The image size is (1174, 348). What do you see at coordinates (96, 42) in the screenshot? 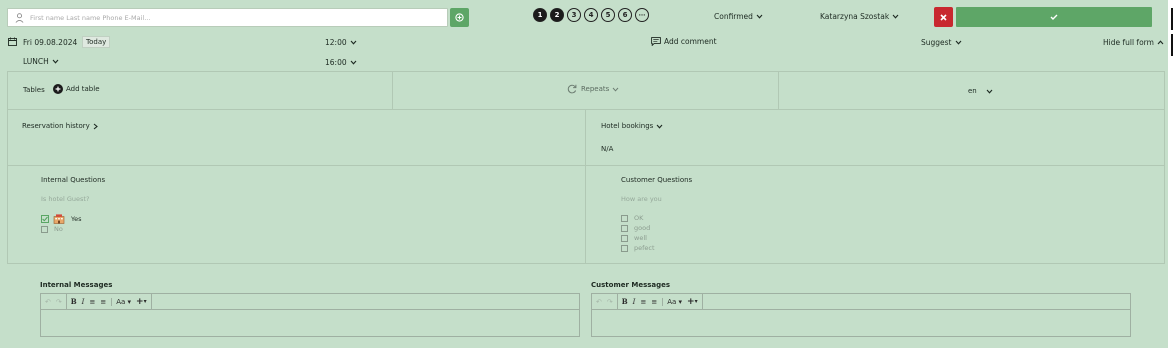
I see `today-button: Today` at bounding box center [96, 42].